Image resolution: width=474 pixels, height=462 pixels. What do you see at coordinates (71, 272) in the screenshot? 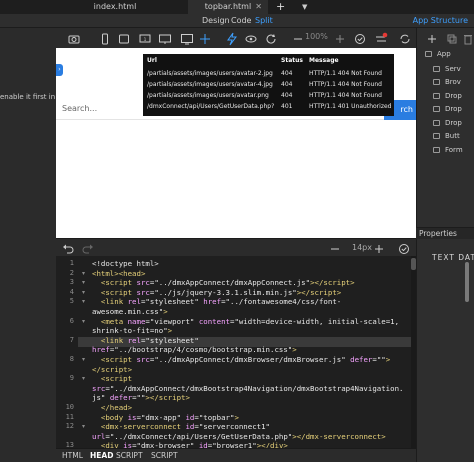
I see `line-number: 2` at bounding box center [71, 272].